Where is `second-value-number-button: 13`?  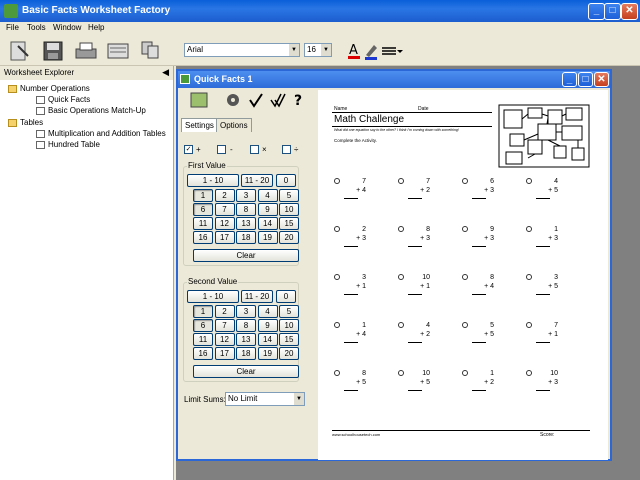 second-value-number-button: 13 is located at coordinates (246, 339).